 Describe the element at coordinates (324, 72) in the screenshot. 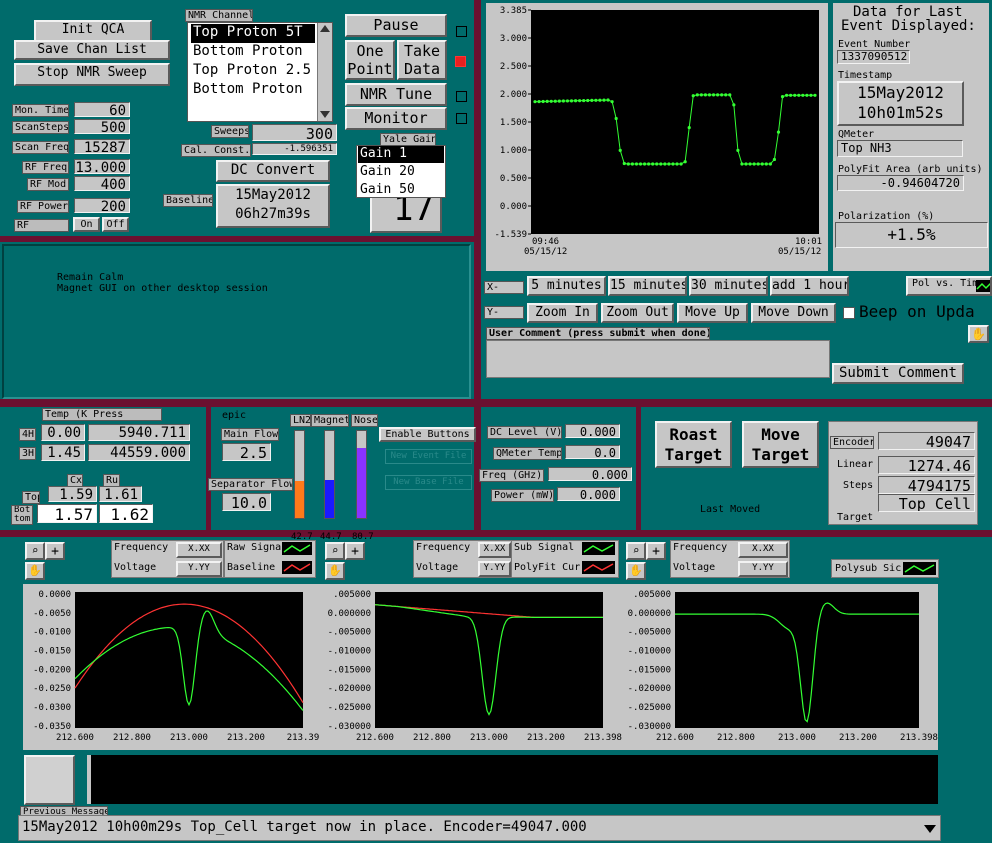

I see `channel-scrollbar` at that location.